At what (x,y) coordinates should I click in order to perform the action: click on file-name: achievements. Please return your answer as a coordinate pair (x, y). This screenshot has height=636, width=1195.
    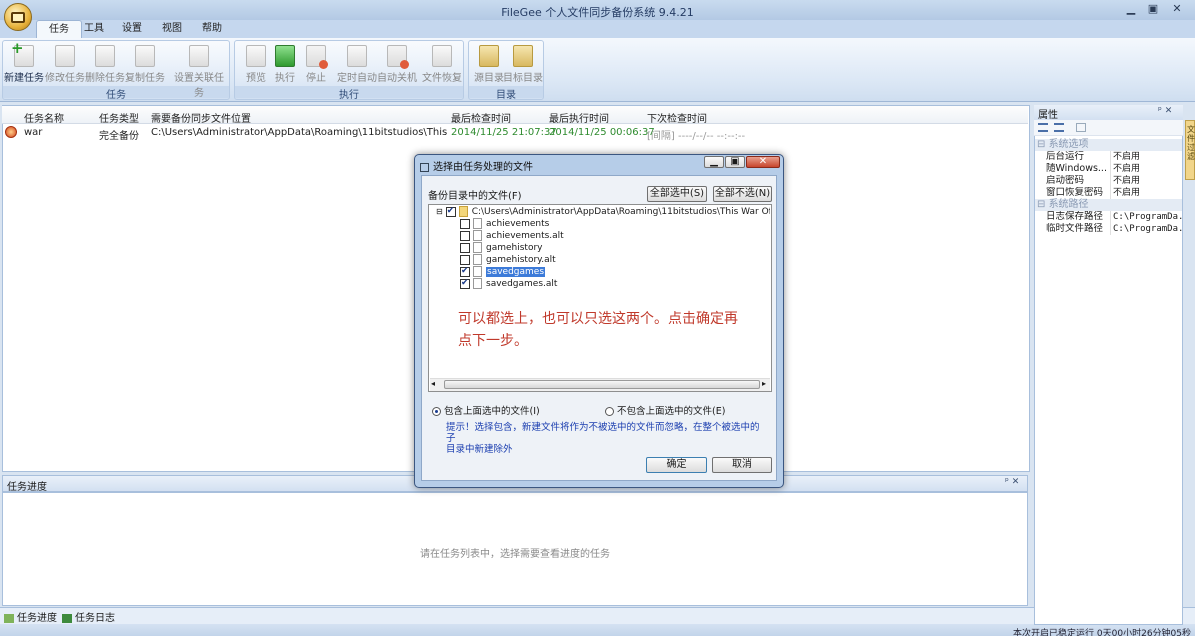
    Looking at the image, I should click on (518, 224).